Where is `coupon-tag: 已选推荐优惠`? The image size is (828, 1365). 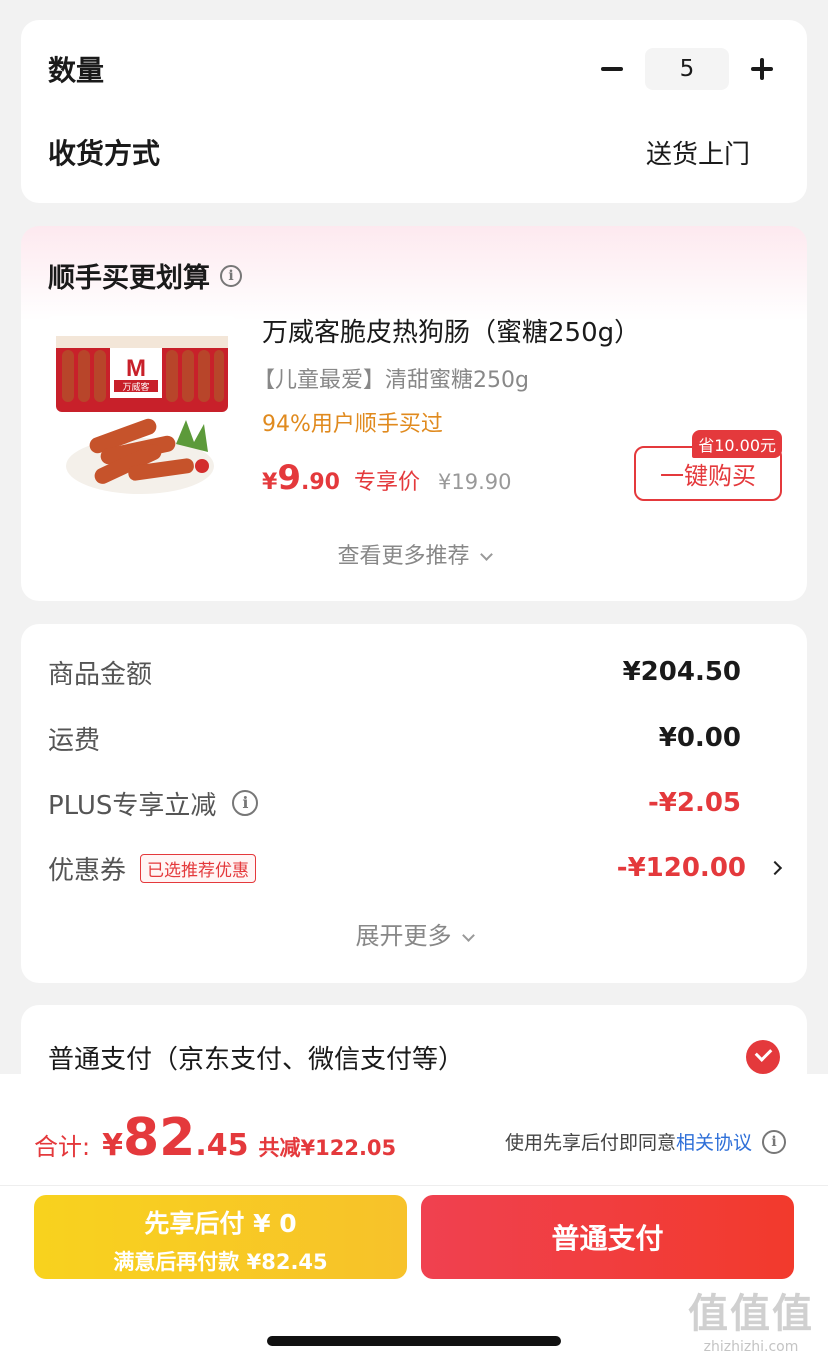
coupon-tag: 已选推荐优惠 is located at coordinates (198, 868).